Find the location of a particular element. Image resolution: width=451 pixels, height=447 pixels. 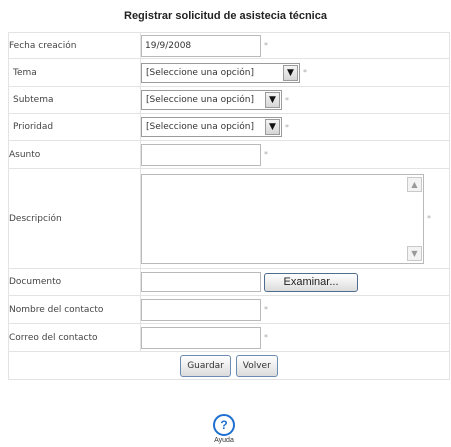

fecha-label: Fecha creación is located at coordinates (74, 45).